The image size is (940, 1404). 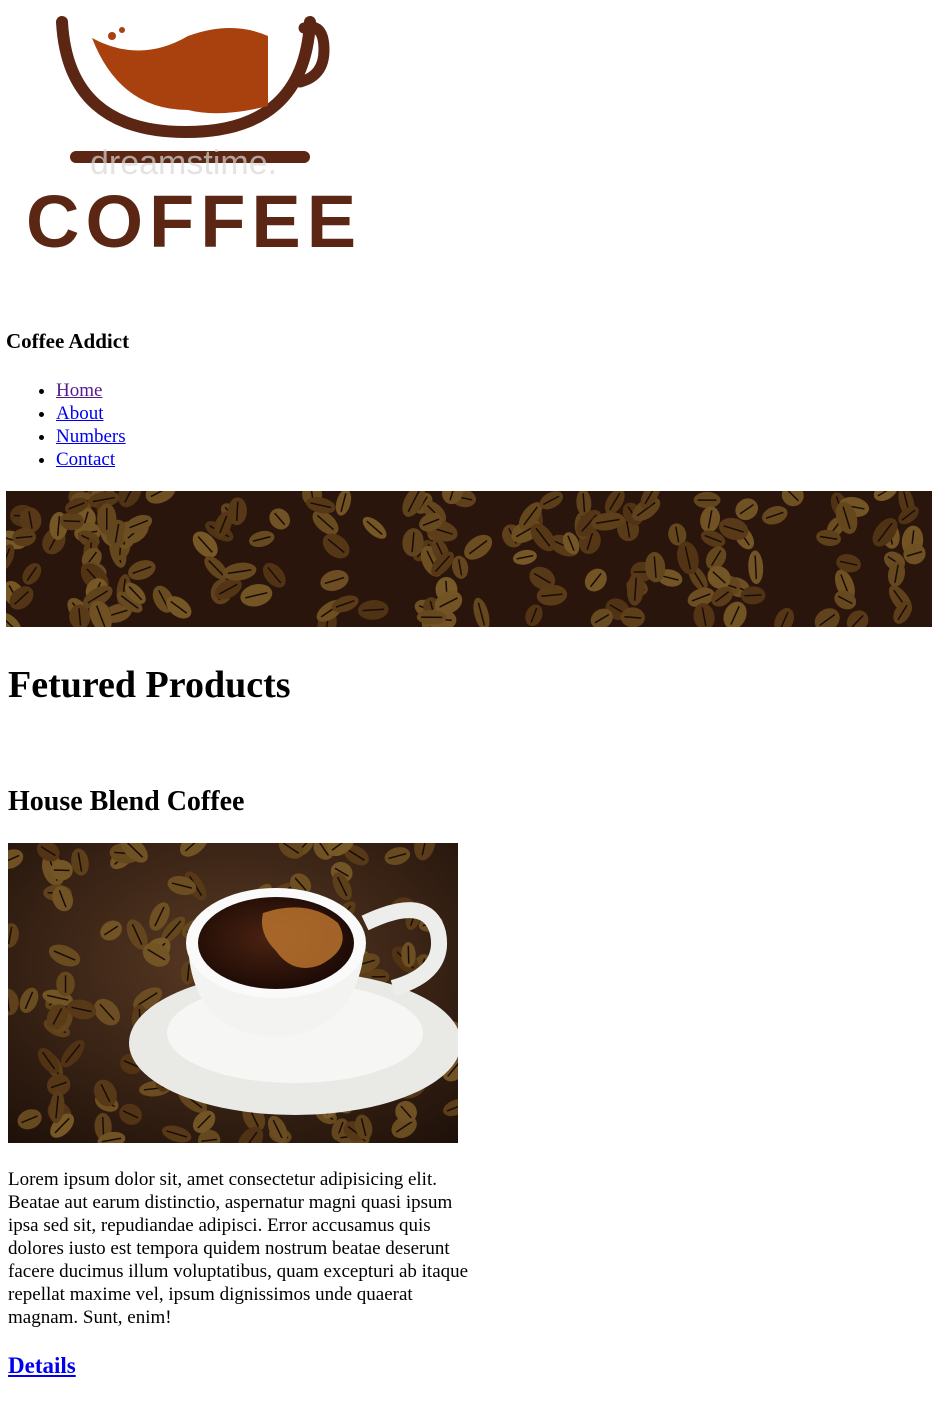 I want to click on coffee-cup-image, so click(x=233, y=993).